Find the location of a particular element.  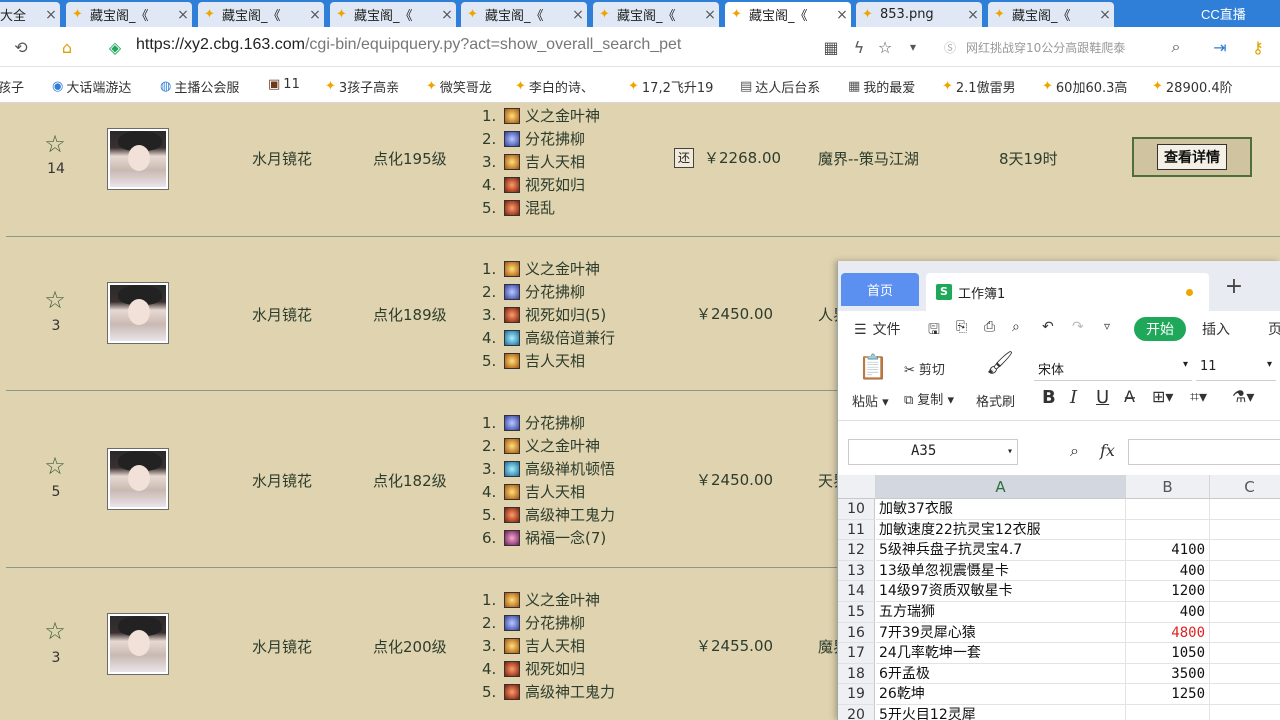

fx-icon: fx is located at coordinates (1107, 450).